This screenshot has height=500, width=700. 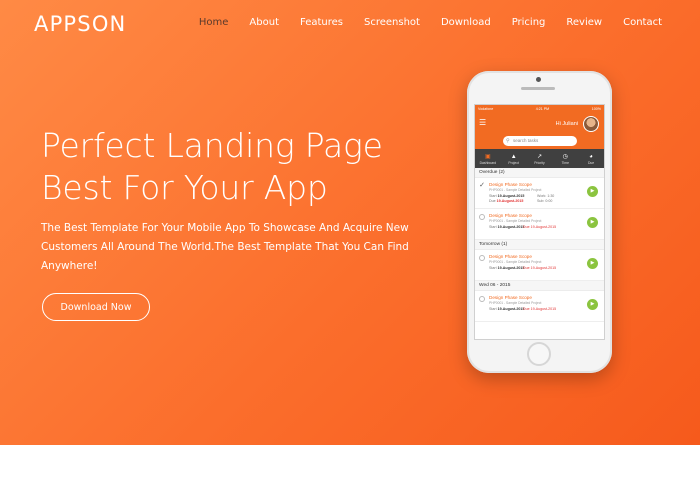 I want to click on tab-priority: ↗ Priority, so click(x=539, y=159).